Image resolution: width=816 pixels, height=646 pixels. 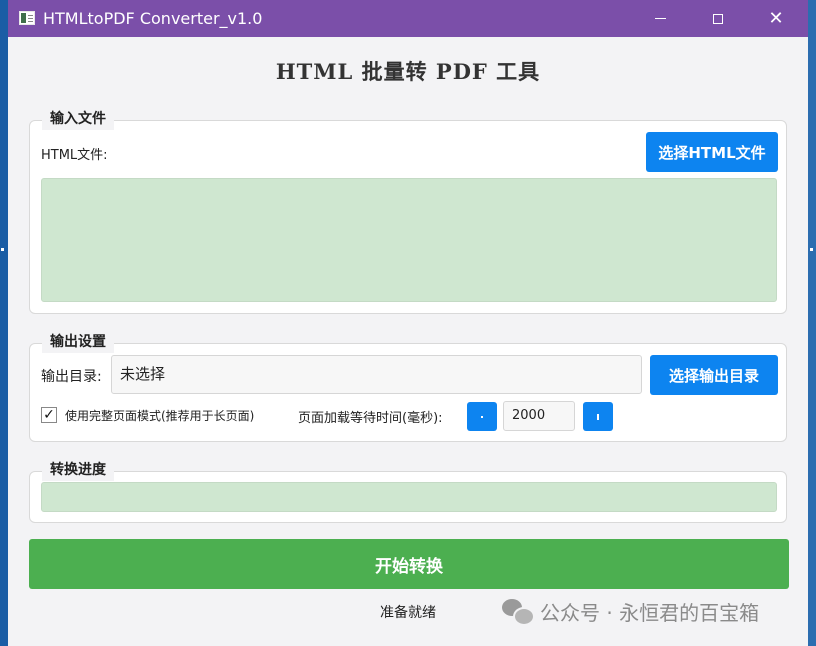 I want to click on increase-wait-button, so click(x=598, y=416).